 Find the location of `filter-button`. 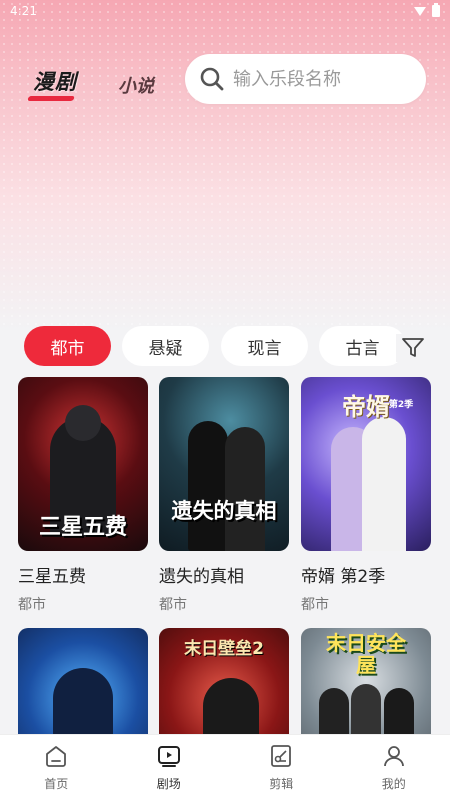

filter-button is located at coordinates (413, 348).